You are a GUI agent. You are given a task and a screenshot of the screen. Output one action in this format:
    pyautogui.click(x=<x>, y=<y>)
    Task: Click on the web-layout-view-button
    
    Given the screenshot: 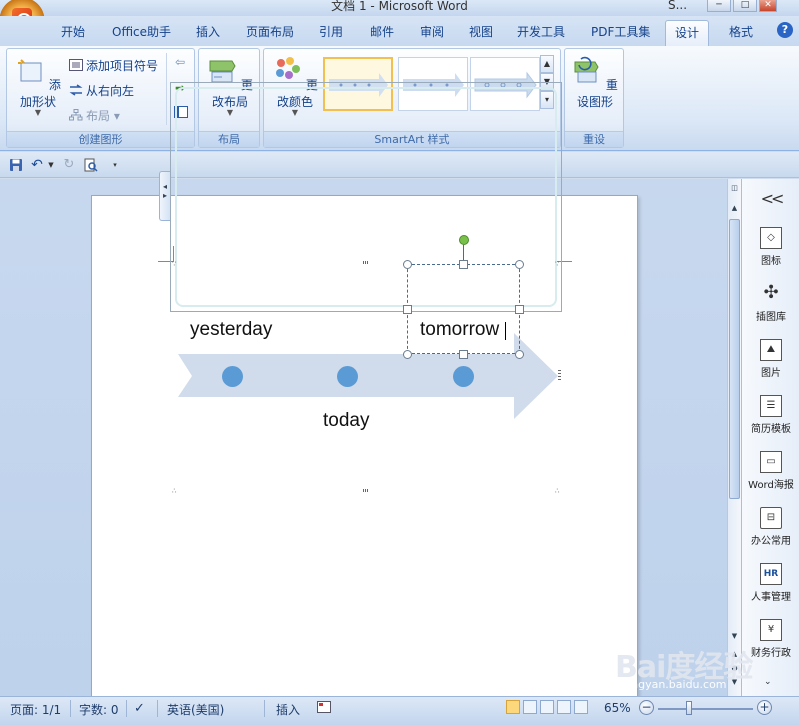 What is the action you would take?
    pyautogui.click(x=547, y=707)
    